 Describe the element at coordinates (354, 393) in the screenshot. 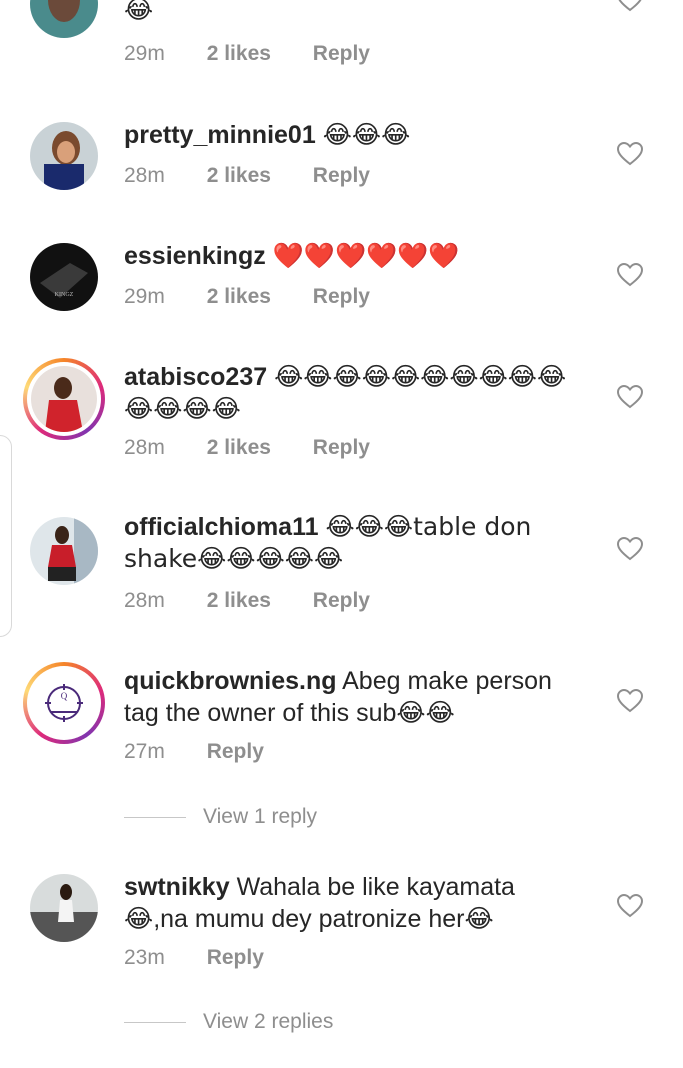

I see `comment-text: atabisco237 😂😂😂😂😂😂😂😂😂😂😂😂😂😂` at that location.